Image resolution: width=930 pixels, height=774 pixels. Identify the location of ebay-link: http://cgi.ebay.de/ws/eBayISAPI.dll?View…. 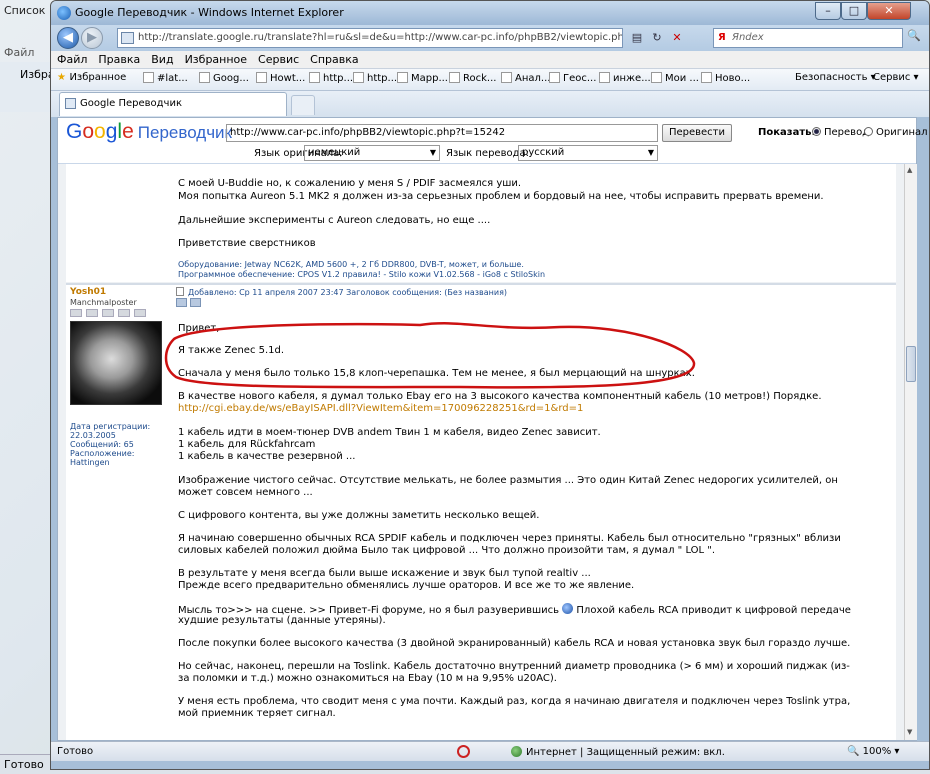
(380, 408).